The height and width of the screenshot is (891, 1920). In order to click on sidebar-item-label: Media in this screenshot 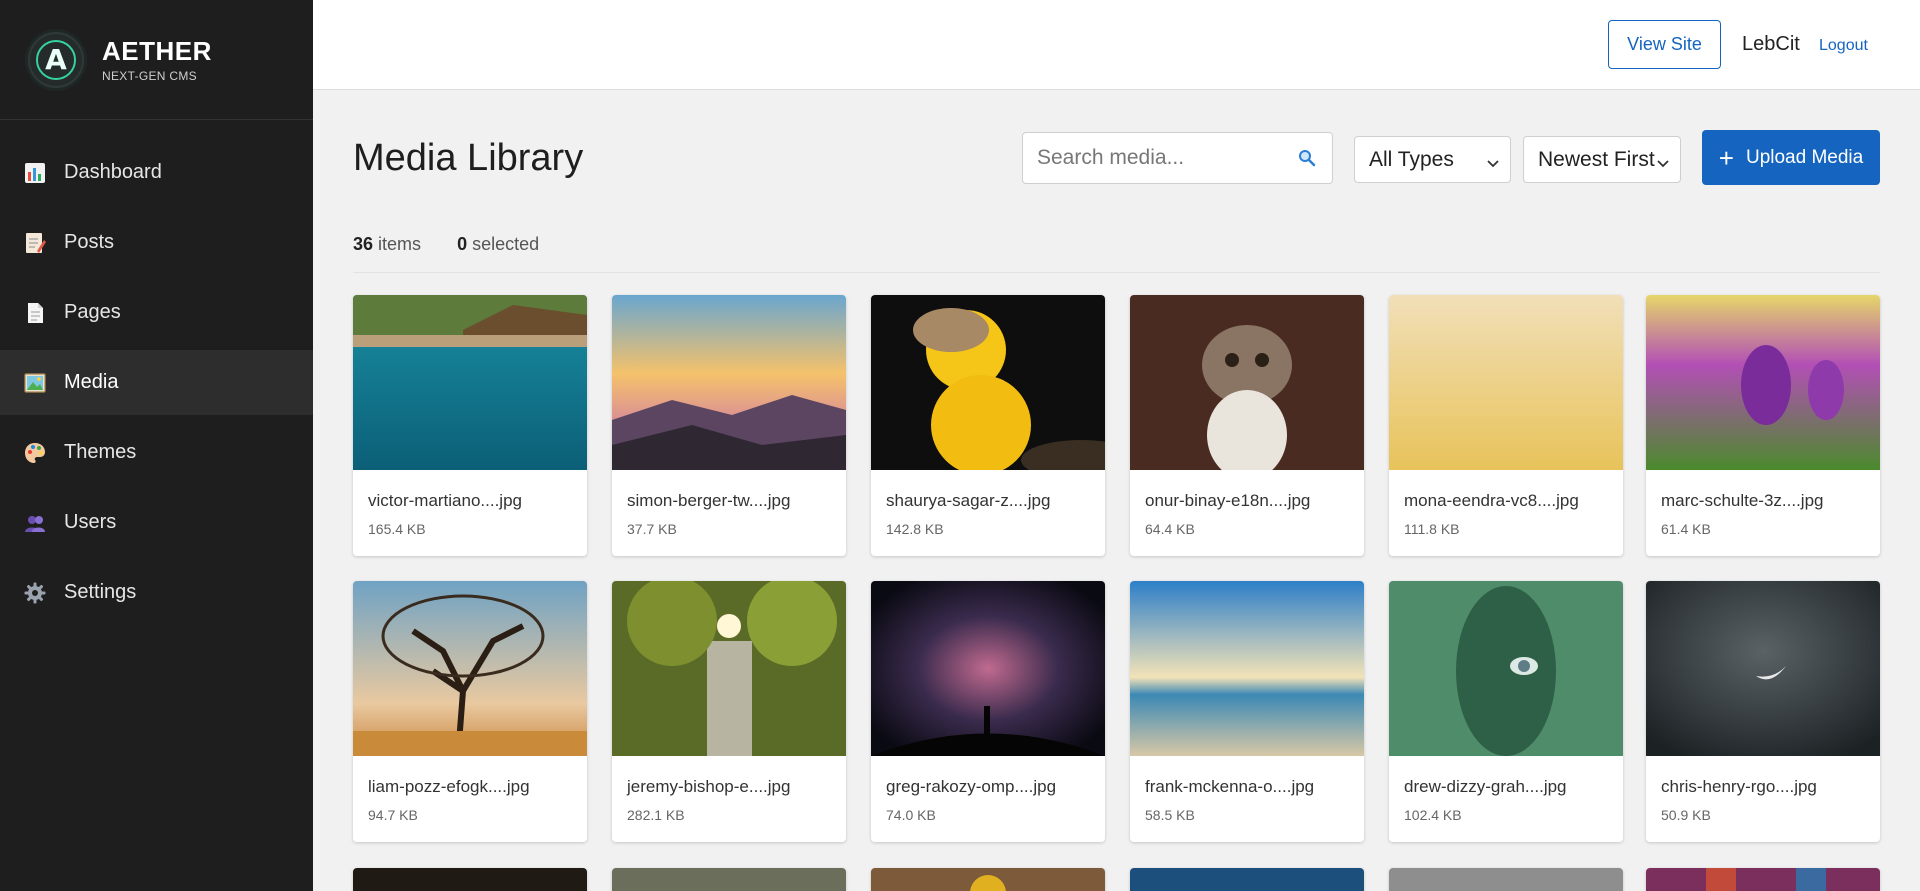, I will do `click(91, 382)`.